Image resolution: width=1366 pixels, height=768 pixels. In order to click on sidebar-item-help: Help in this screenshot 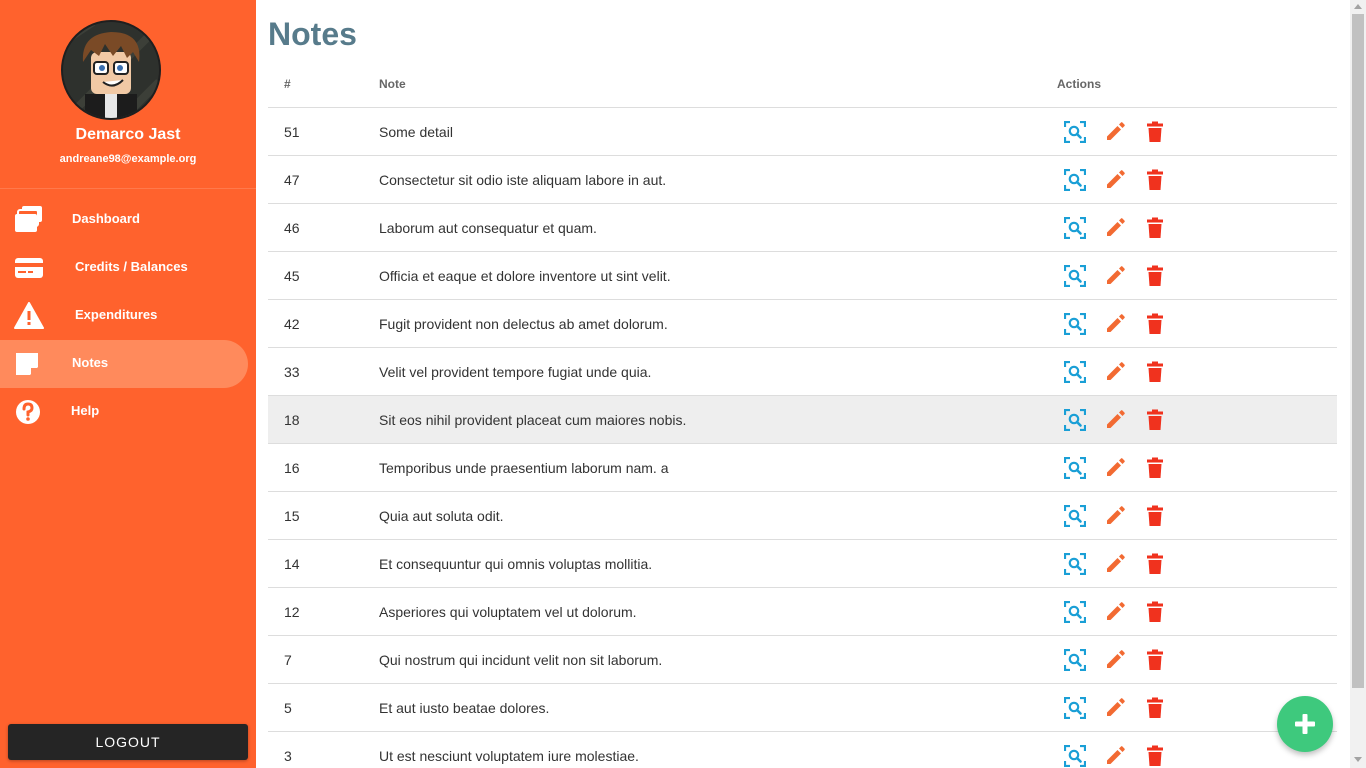, I will do `click(124, 412)`.